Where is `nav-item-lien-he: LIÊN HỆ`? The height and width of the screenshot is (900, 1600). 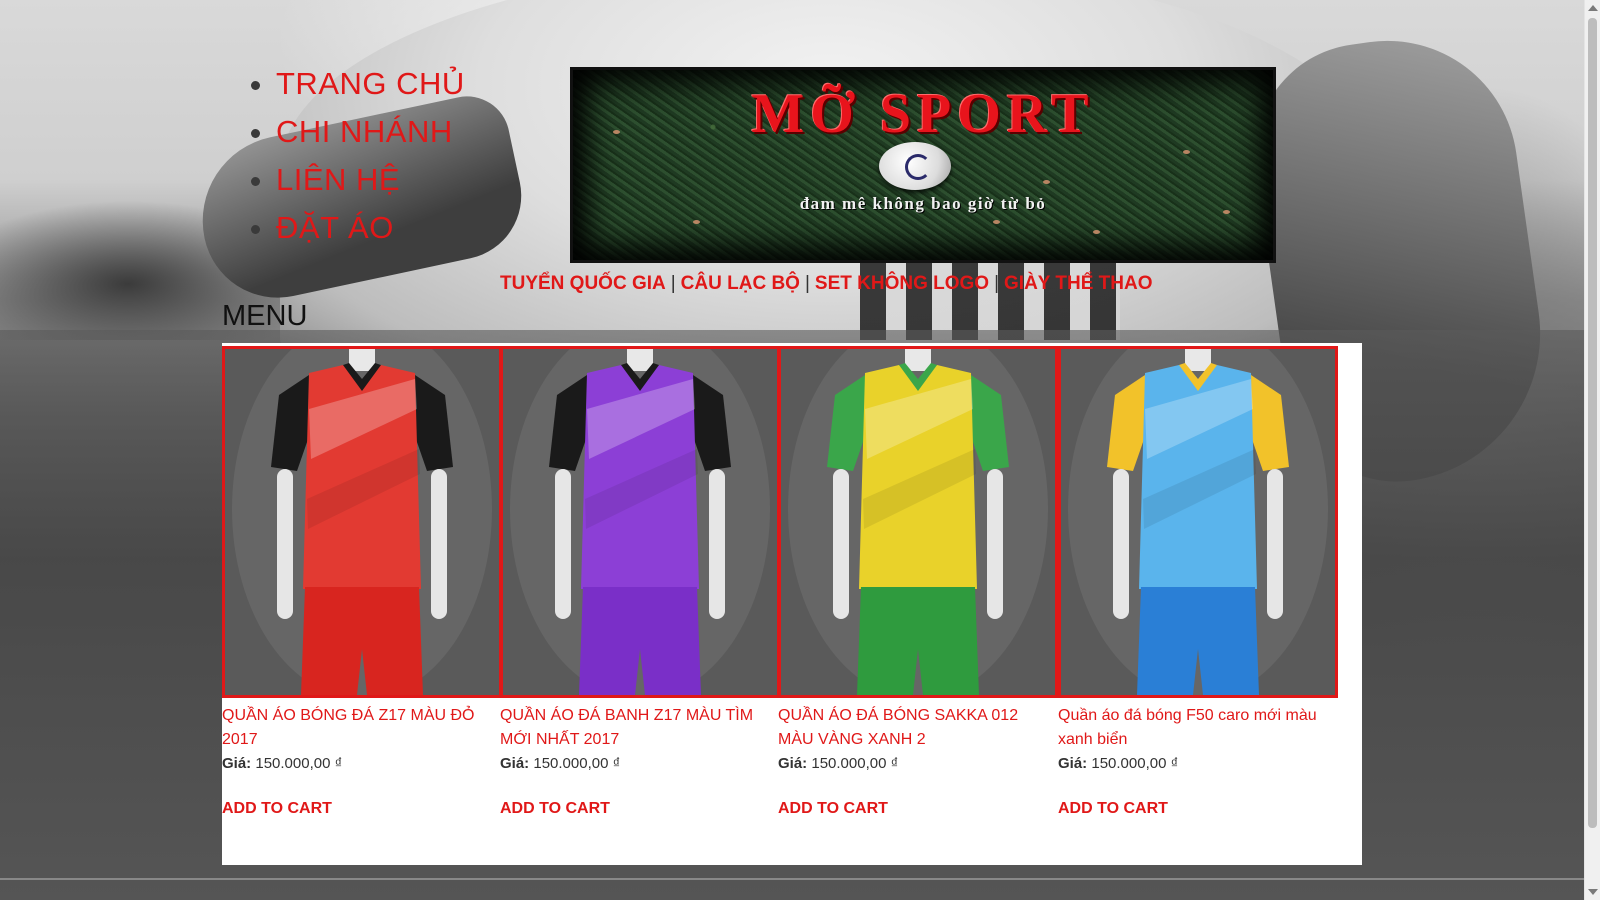
nav-item-lien-he: LIÊN HỆ is located at coordinates (370, 180).